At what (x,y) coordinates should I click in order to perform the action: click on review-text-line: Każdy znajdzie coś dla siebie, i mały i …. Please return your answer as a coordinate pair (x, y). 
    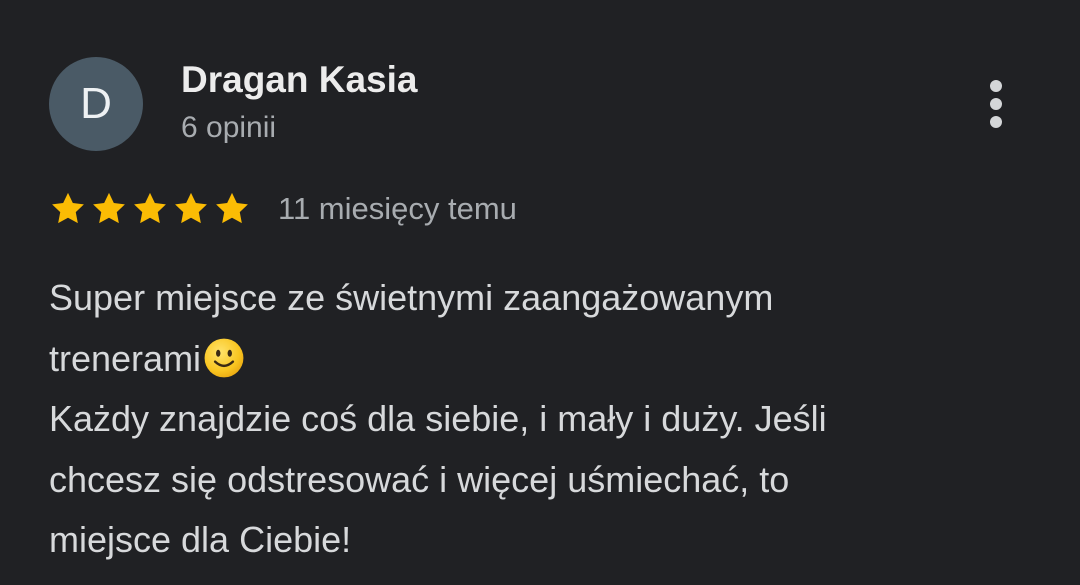
    Looking at the image, I should click on (438, 418).